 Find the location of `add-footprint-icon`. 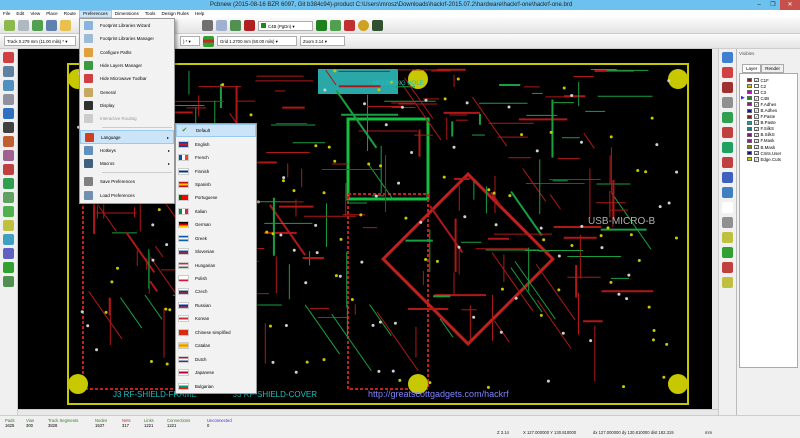

add-footprint-icon is located at coordinates (727, 102).